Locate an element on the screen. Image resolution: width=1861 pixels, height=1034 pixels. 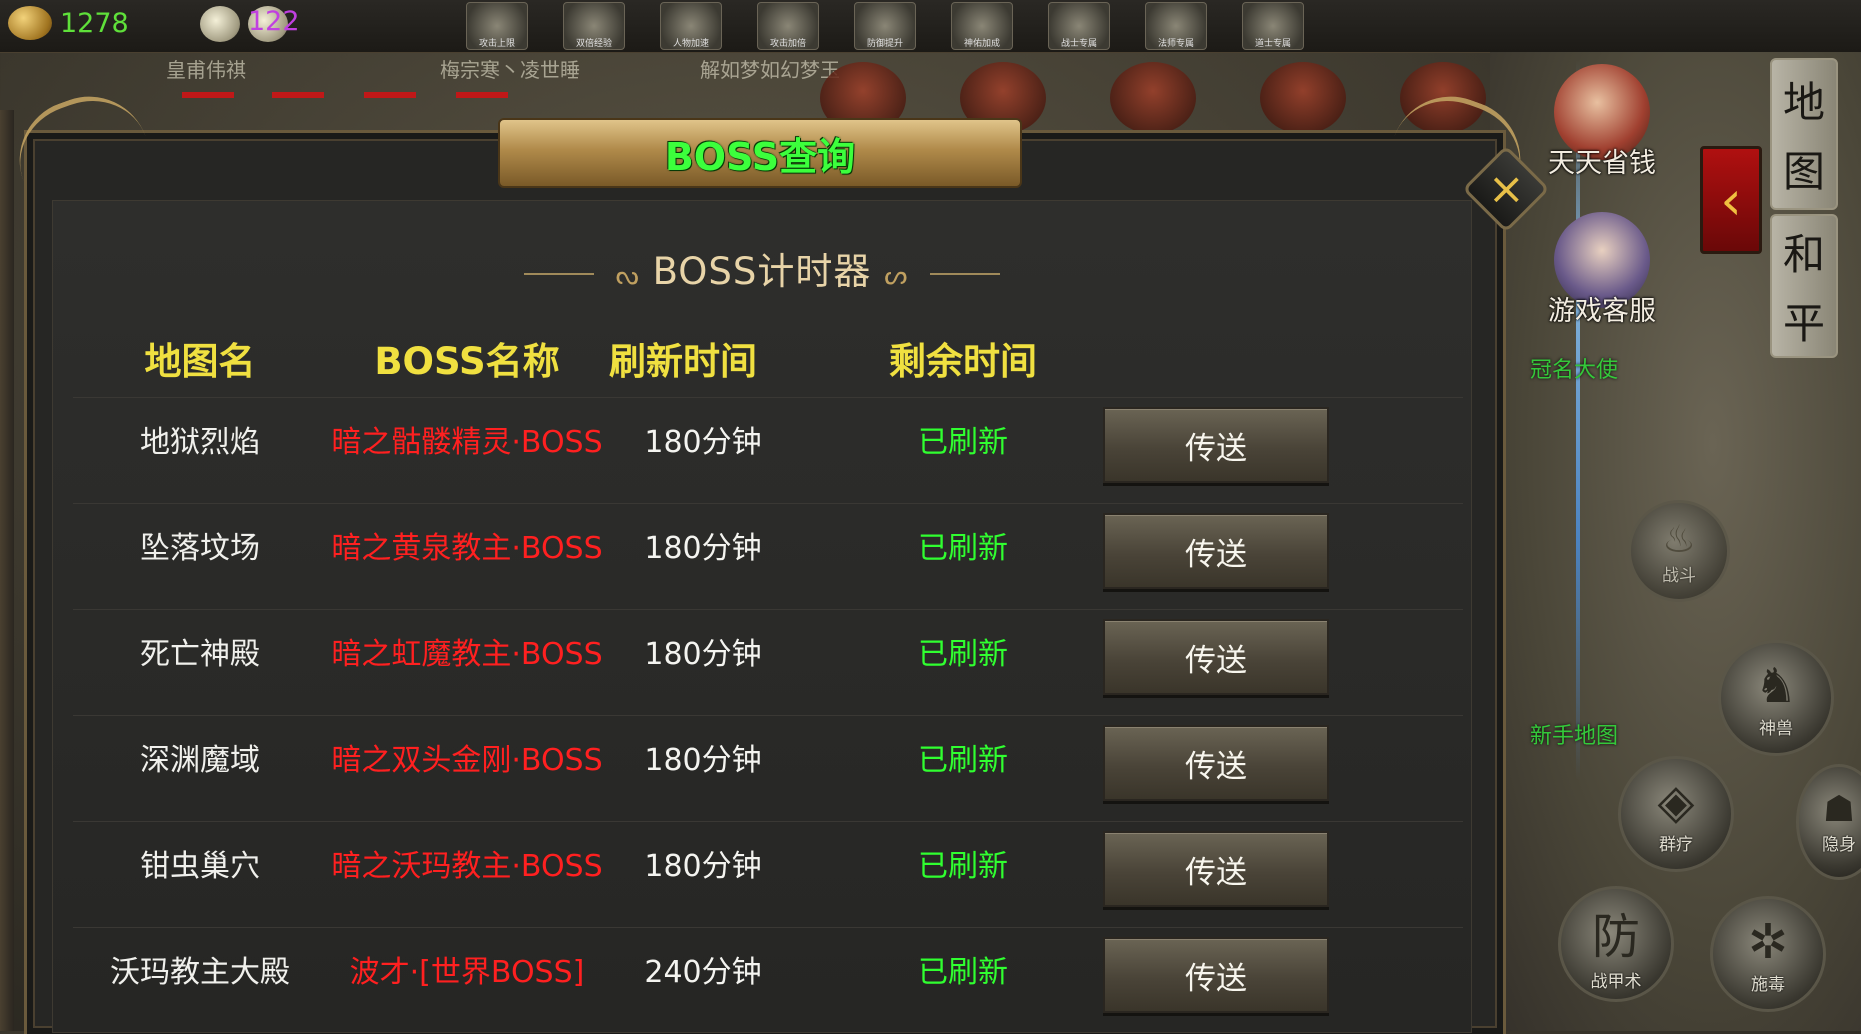
player-name: 皇甫伟祺 is located at coordinates (206, 70).